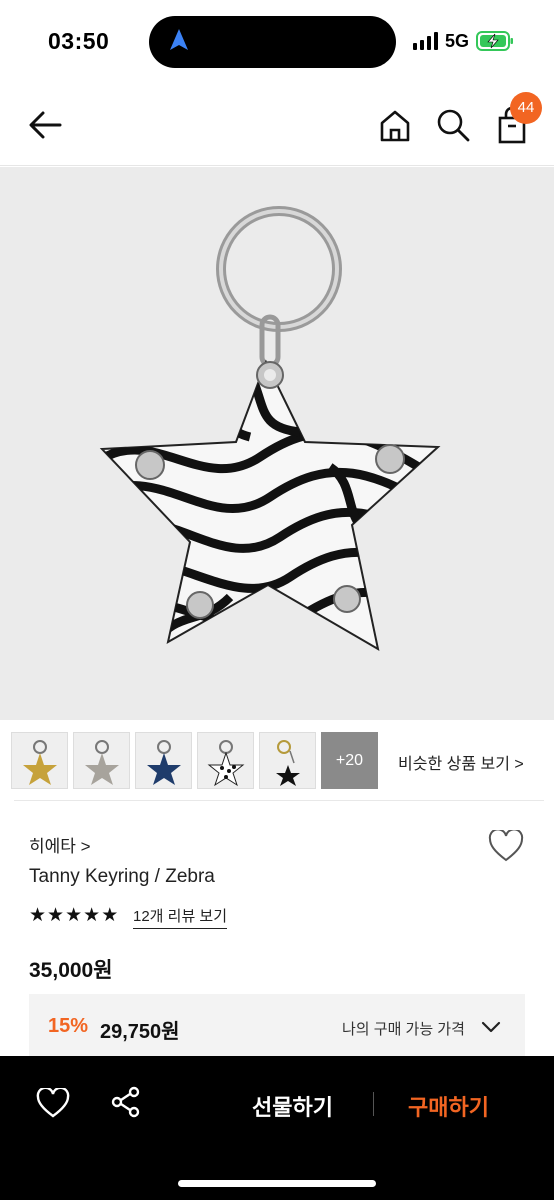 The height and width of the screenshot is (1200, 554). I want to click on location-arrow-icon, so click(179, 39).